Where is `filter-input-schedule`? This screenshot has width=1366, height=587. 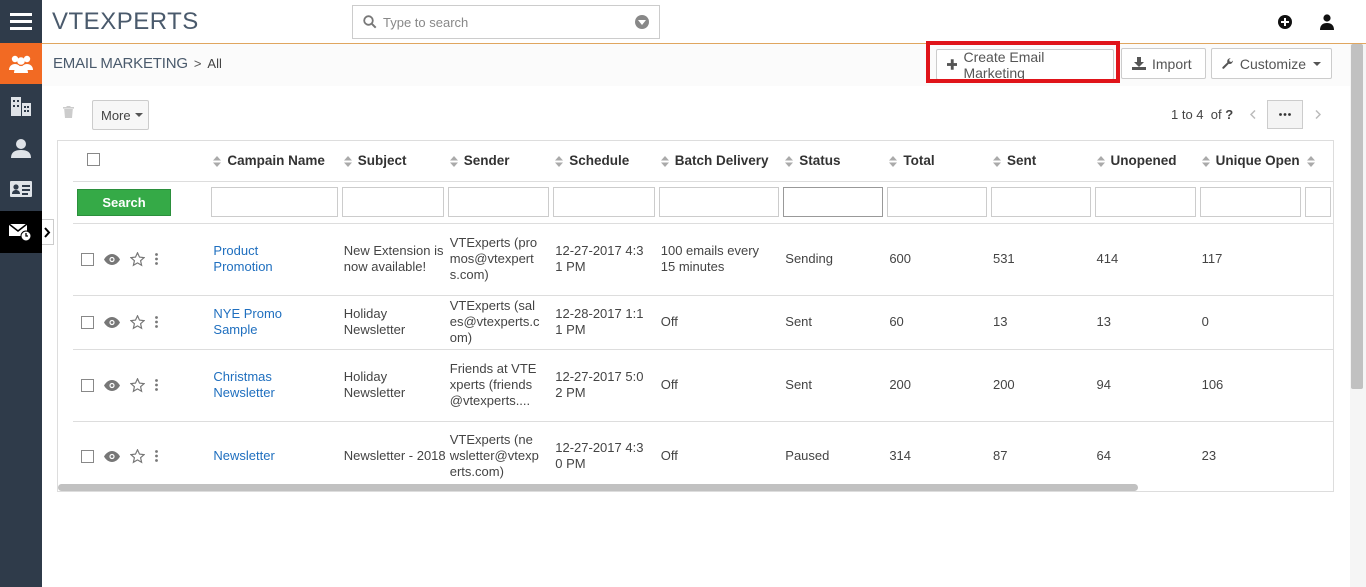
filter-input-schedule is located at coordinates (604, 202).